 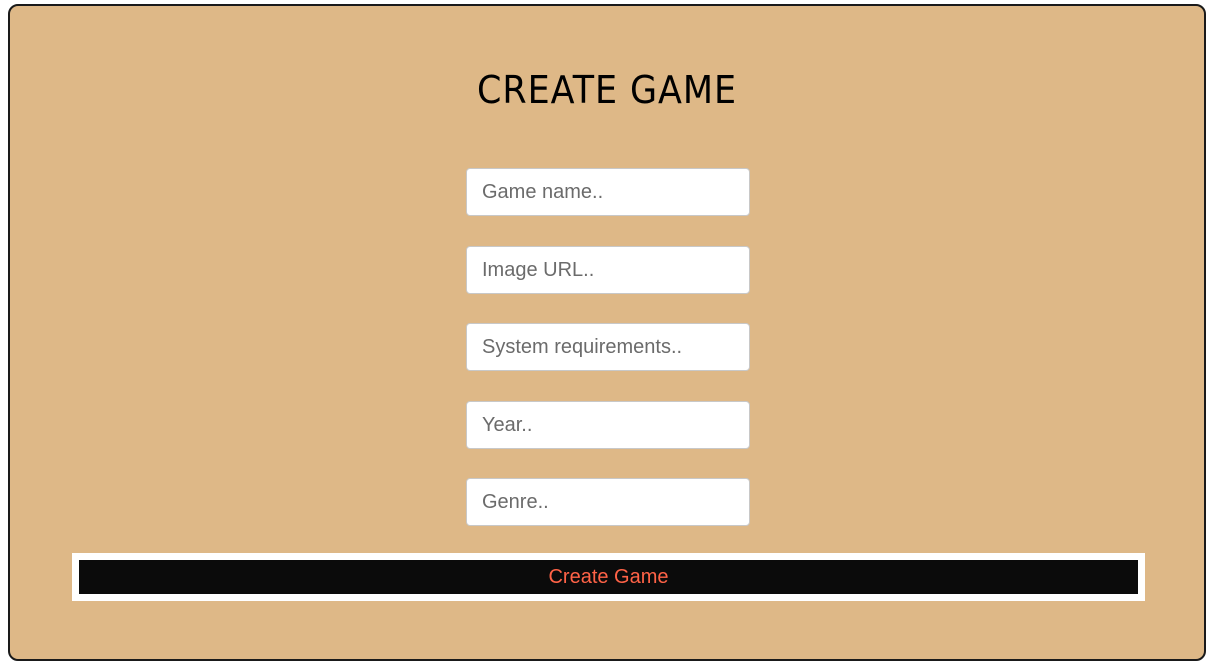 What do you see at coordinates (608, 347) in the screenshot?
I see `system-requirements-input` at bounding box center [608, 347].